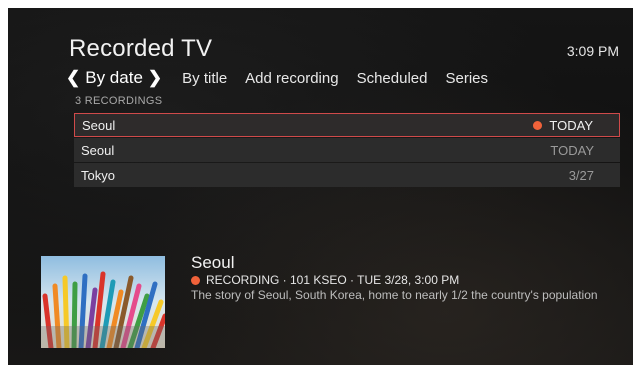 The image size is (641, 373). Describe the element at coordinates (466, 78) in the screenshot. I see `tab-series: Series` at that location.